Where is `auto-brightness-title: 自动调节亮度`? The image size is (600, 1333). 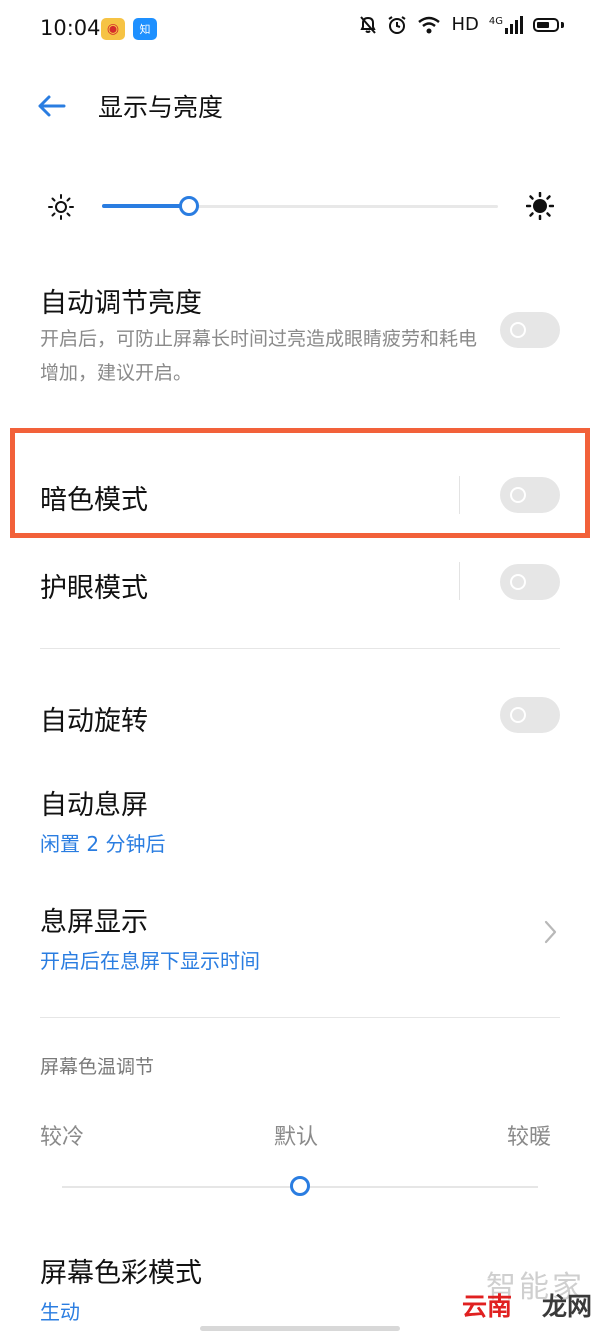
auto-brightness-title: 自动调节亮度 is located at coordinates (121, 303).